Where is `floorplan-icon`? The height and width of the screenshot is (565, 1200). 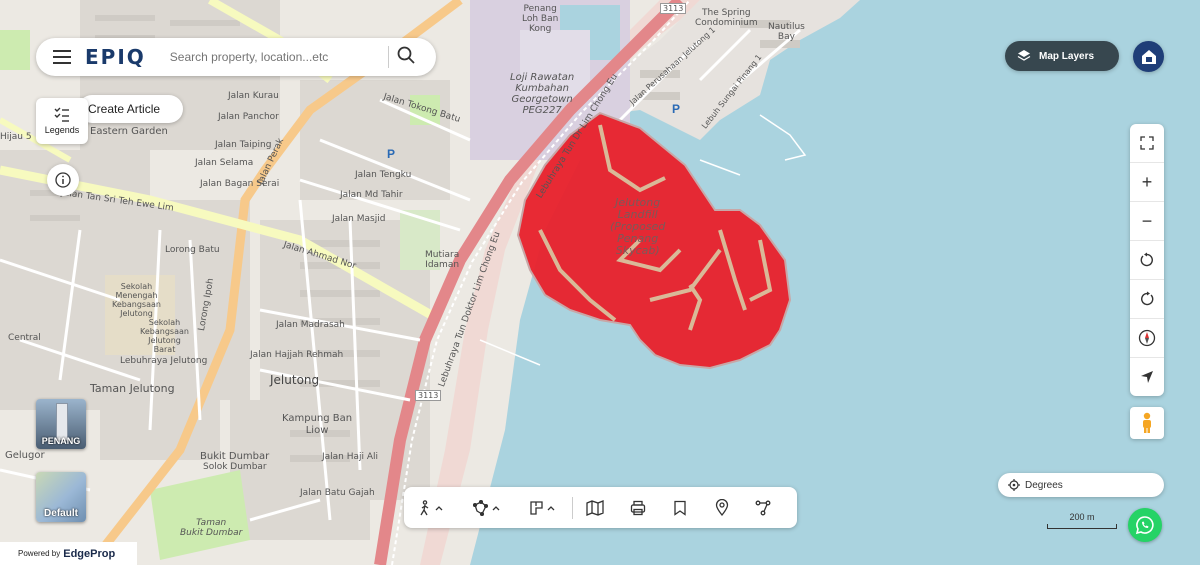
floorplan-icon is located at coordinates (542, 507).